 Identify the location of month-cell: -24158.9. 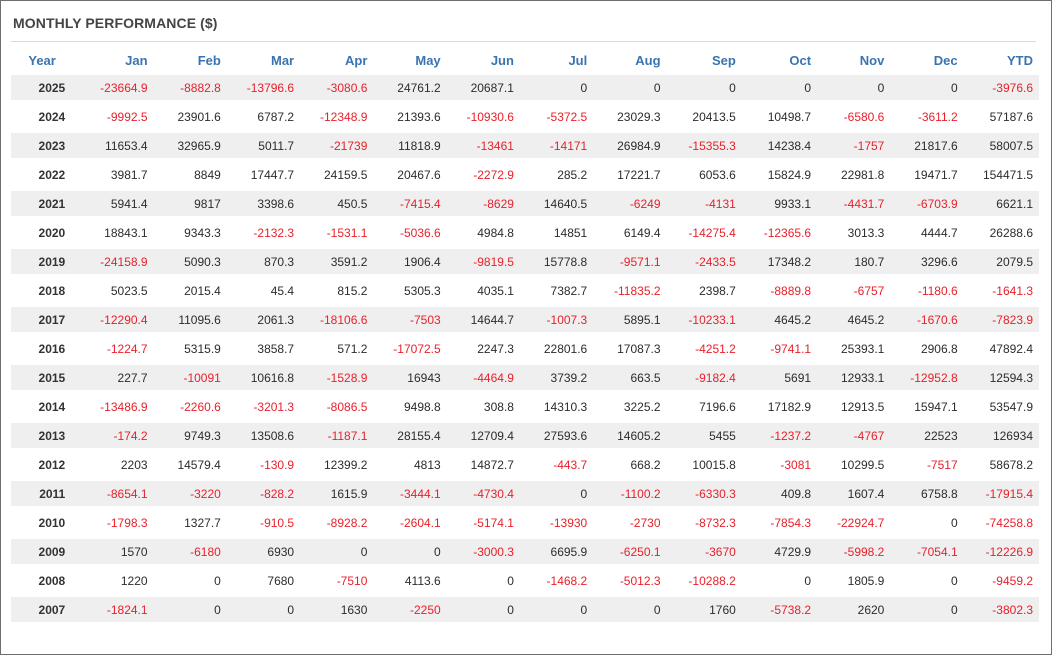
(113, 261).